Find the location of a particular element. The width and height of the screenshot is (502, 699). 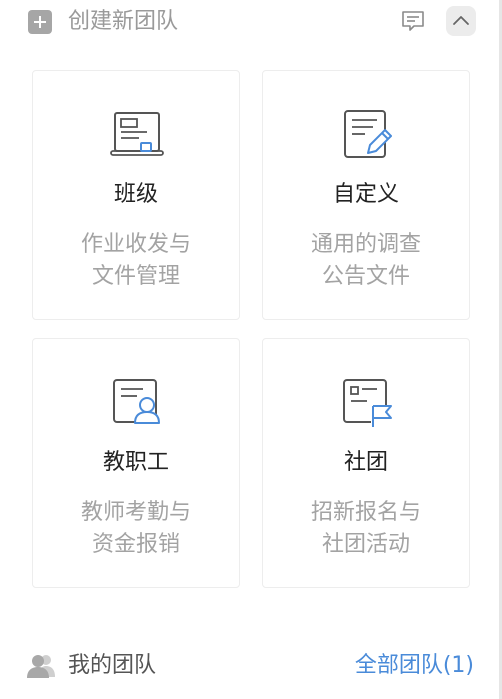

team-type-card-custom: 自定义 通用的调查 公告文件 is located at coordinates (366, 195).